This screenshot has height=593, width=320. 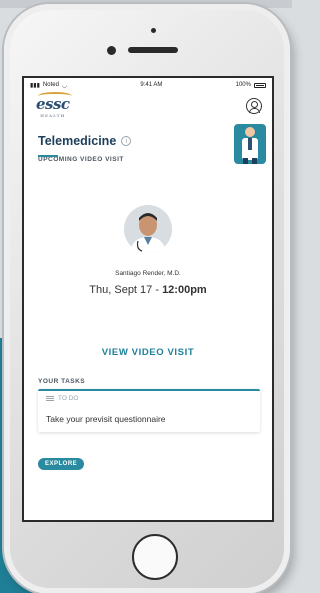 I want to click on status-time: 9:41 AM, so click(x=151, y=85).